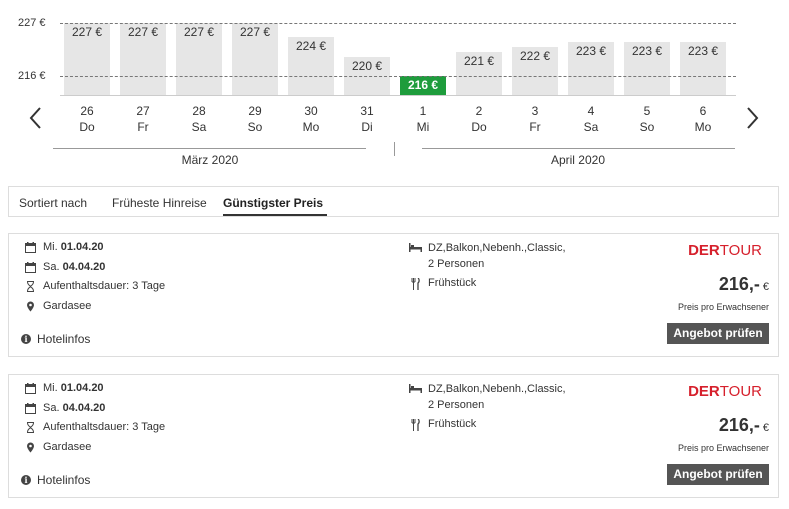 The height and width of the screenshot is (509, 789). I want to click on month-label-april: April 2020, so click(578, 160).